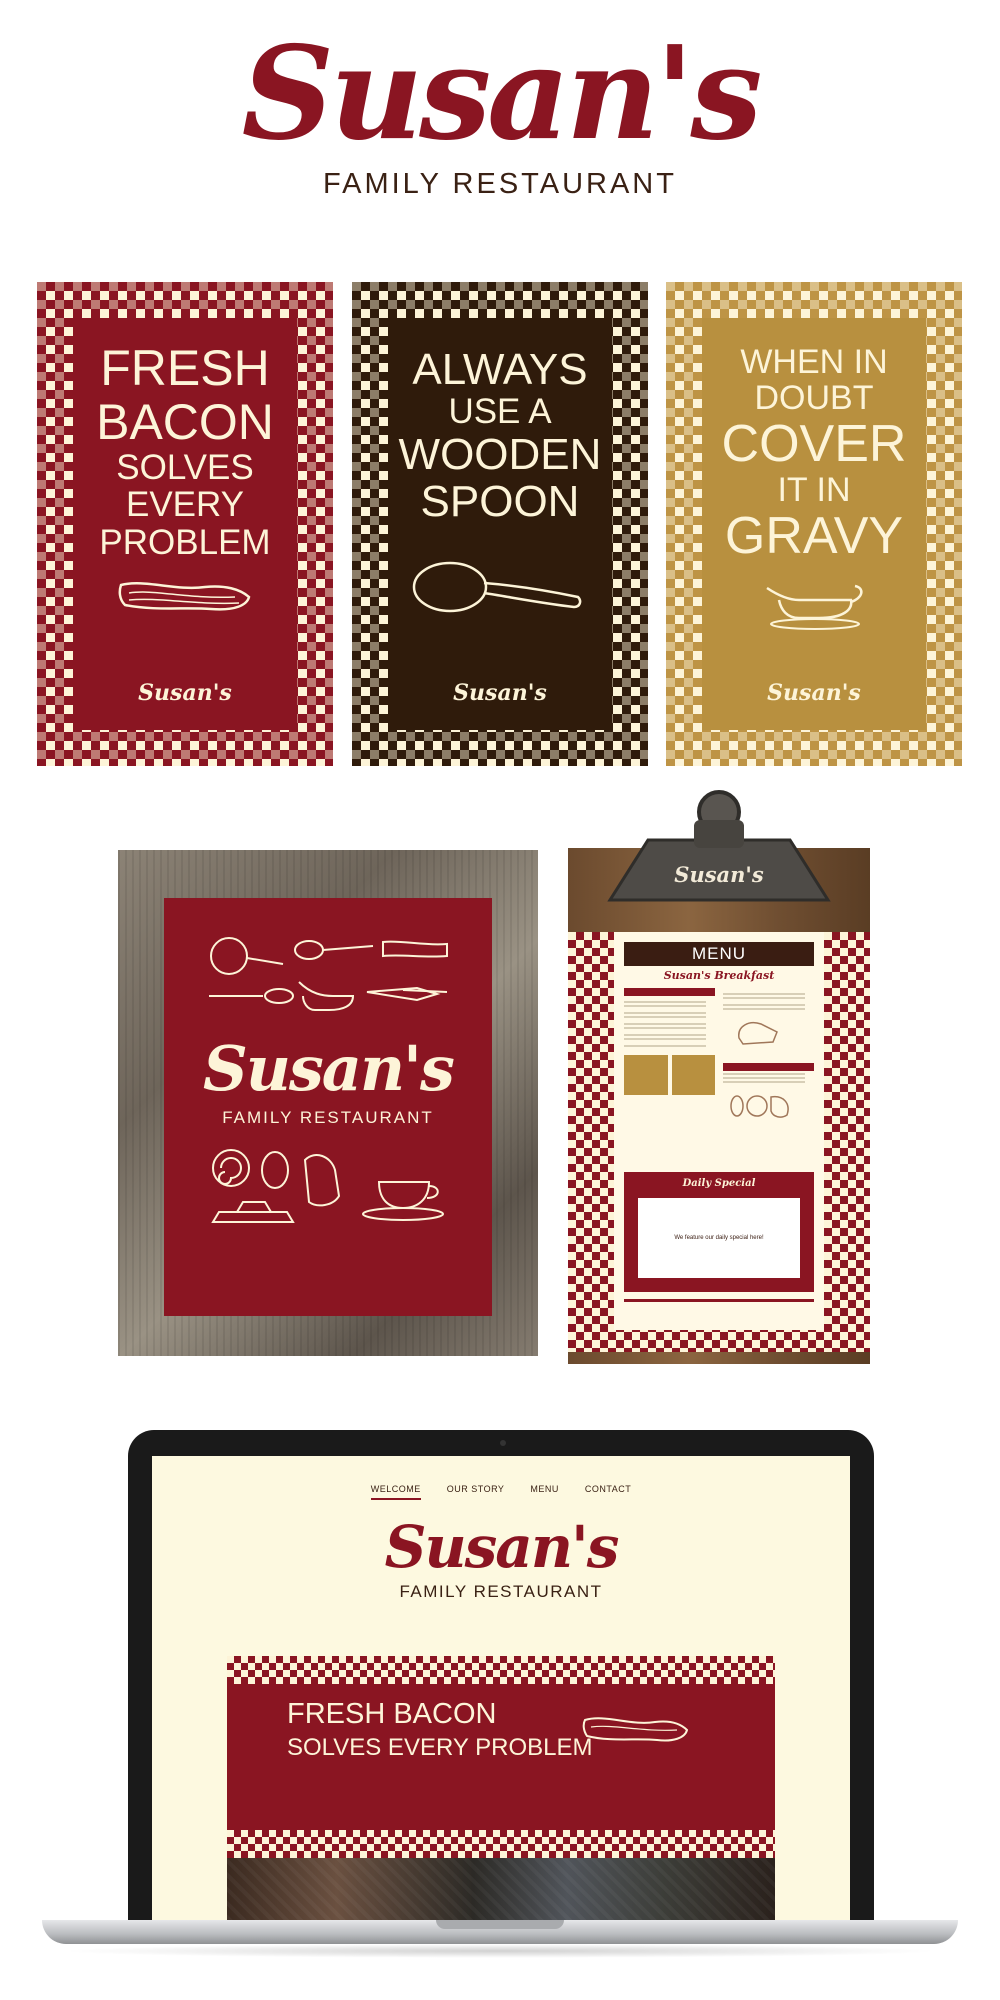 The height and width of the screenshot is (2000, 1000). Describe the element at coordinates (497, 586) in the screenshot. I see `wooden-spoon-icon` at that location.